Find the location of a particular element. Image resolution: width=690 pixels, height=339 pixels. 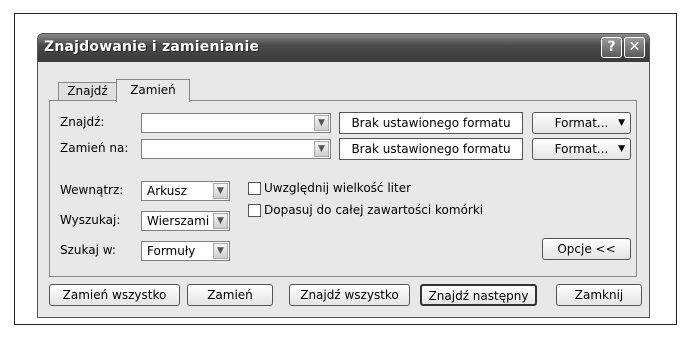

find-next-button: Znajdź następny is located at coordinates (478, 295).